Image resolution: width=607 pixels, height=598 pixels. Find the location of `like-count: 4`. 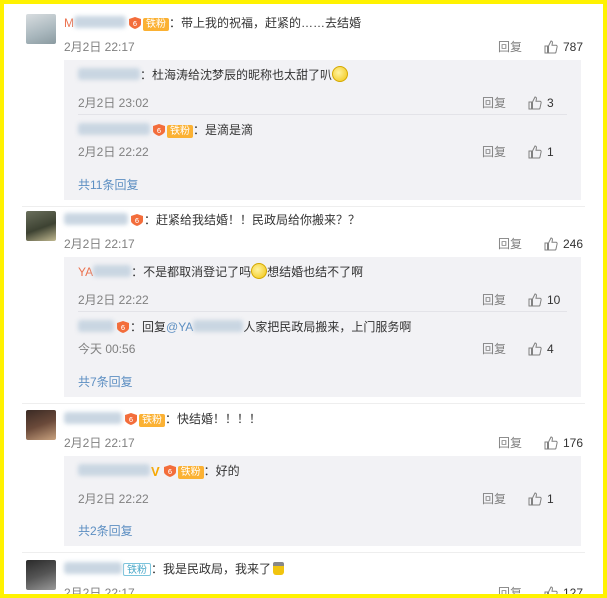

like-count: 4 is located at coordinates (550, 349).